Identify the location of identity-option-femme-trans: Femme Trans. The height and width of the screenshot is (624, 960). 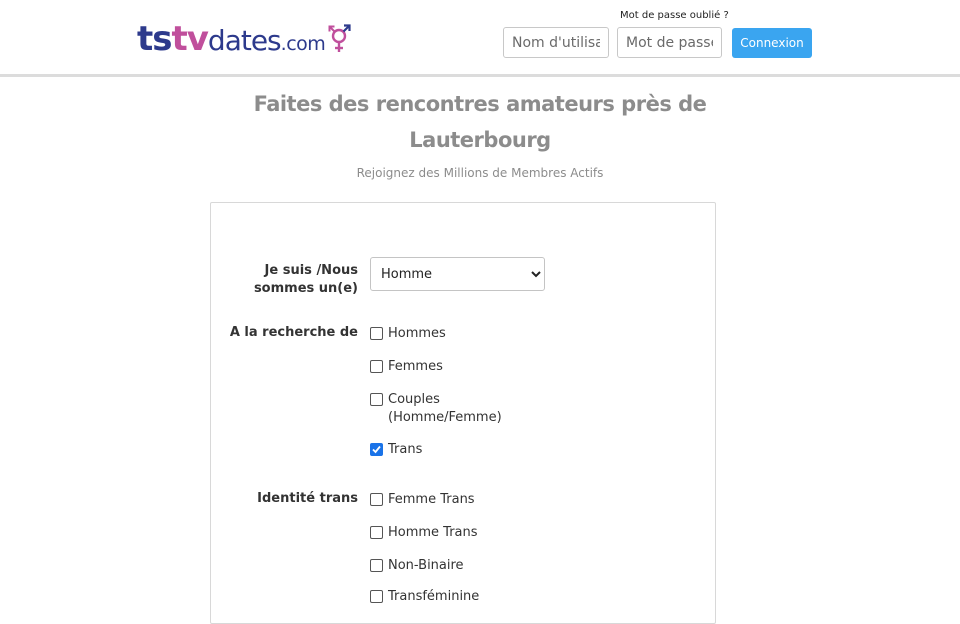
(449, 500).